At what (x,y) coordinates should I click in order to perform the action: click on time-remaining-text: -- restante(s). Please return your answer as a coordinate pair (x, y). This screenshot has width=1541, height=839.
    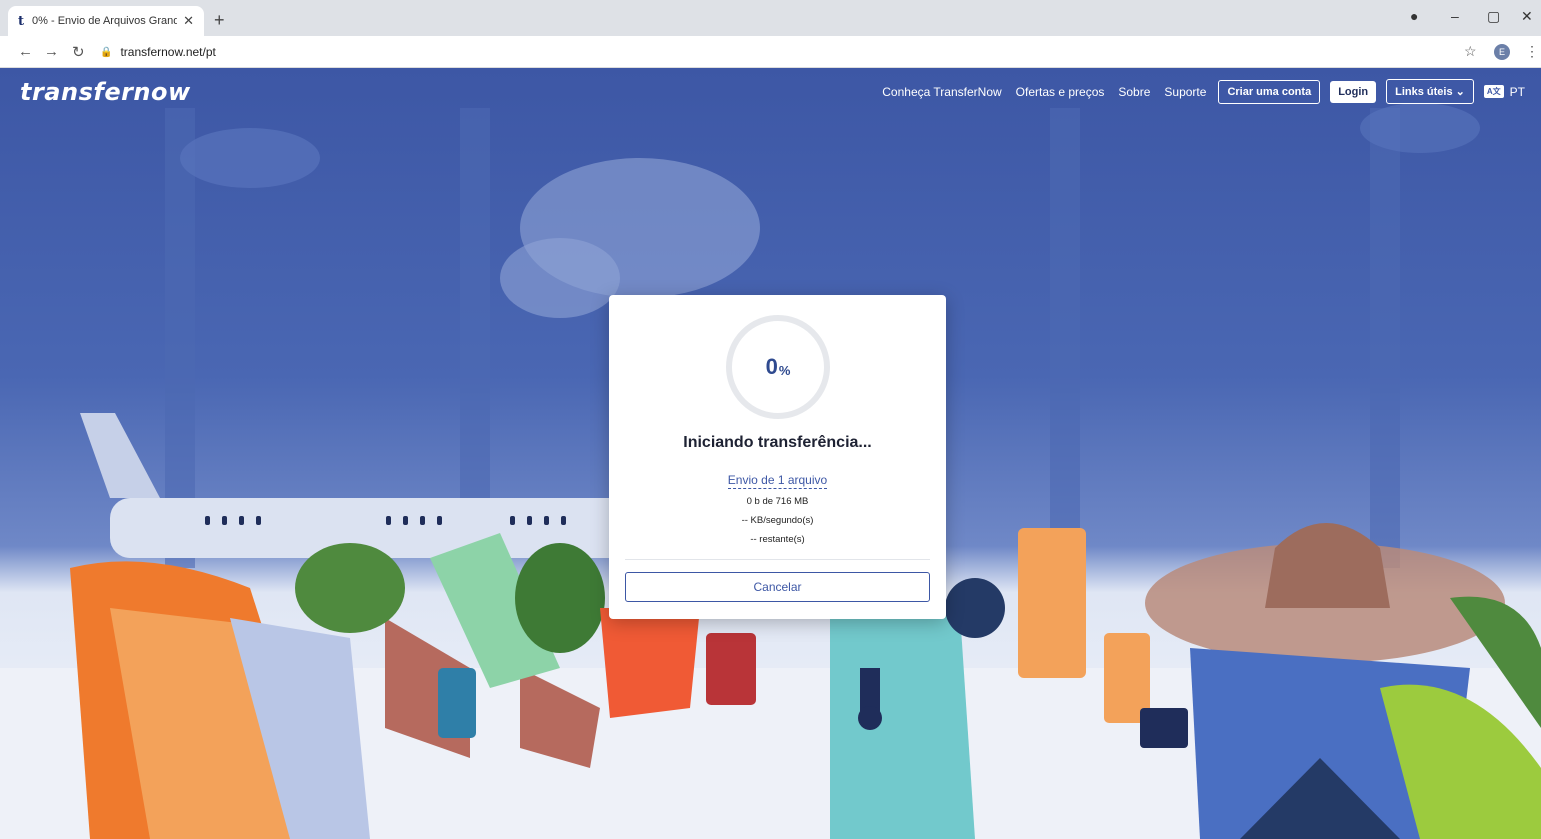
    Looking at the image, I should click on (777, 539).